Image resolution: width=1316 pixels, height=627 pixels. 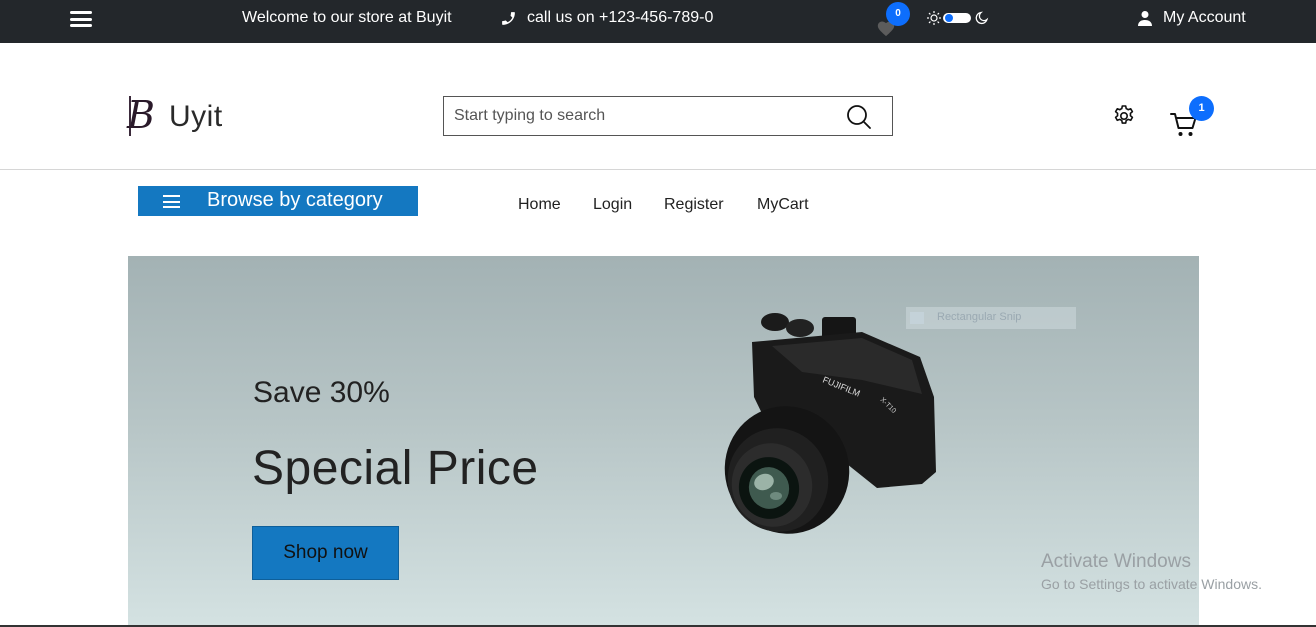 I want to click on my-account-link: My Account, so click(x=1204, y=18).